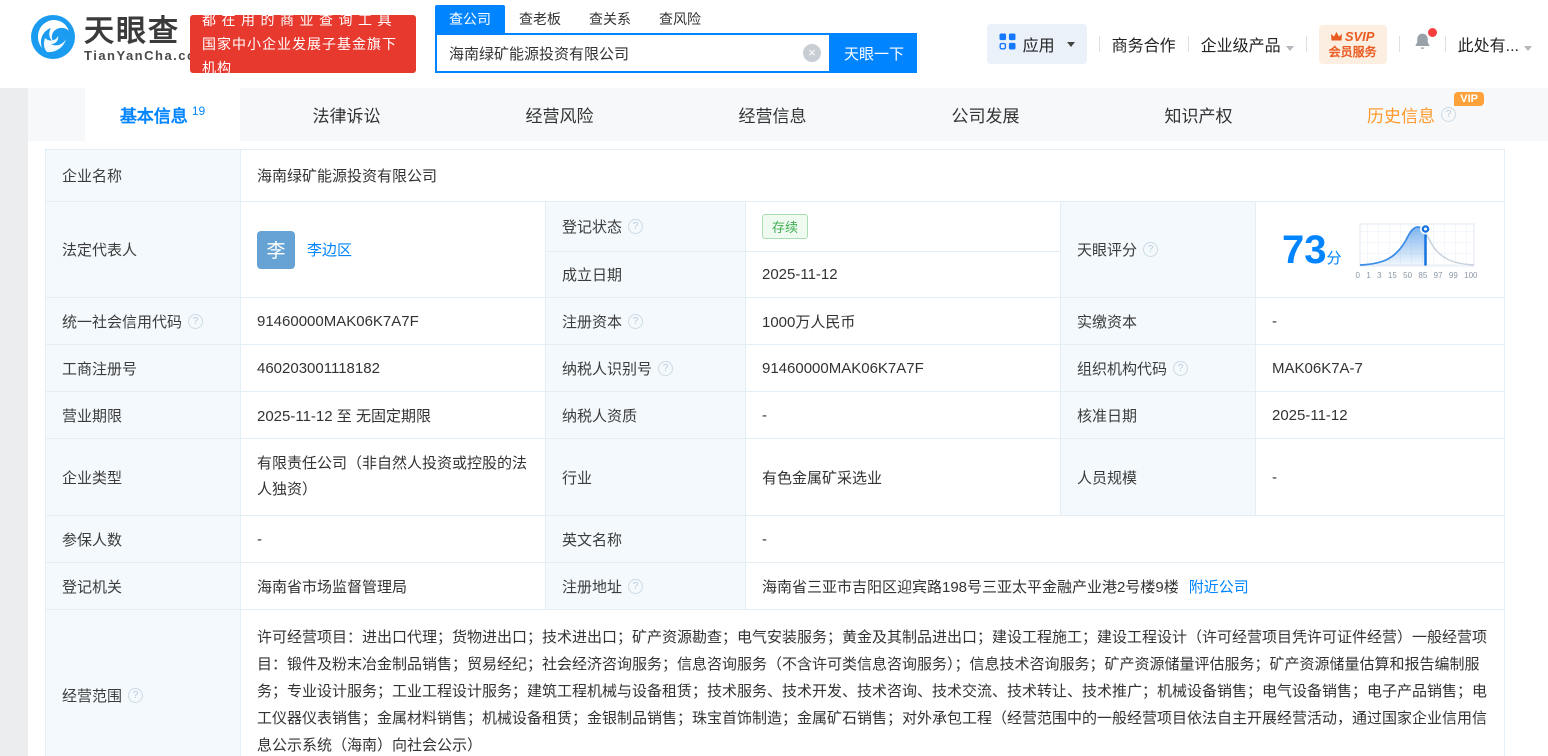 Image resolution: width=1548 pixels, height=756 pixels. Describe the element at coordinates (1304, 249) in the screenshot. I see `score-value: 73` at that location.